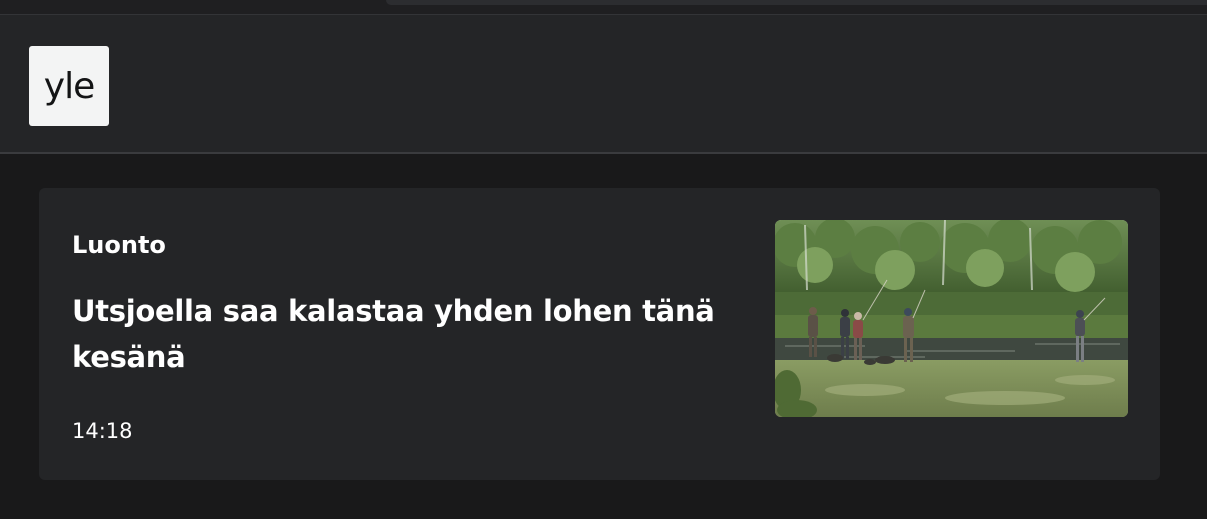  What do you see at coordinates (119, 245) in the screenshot?
I see `article-category: Luonto` at bounding box center [119, 245].